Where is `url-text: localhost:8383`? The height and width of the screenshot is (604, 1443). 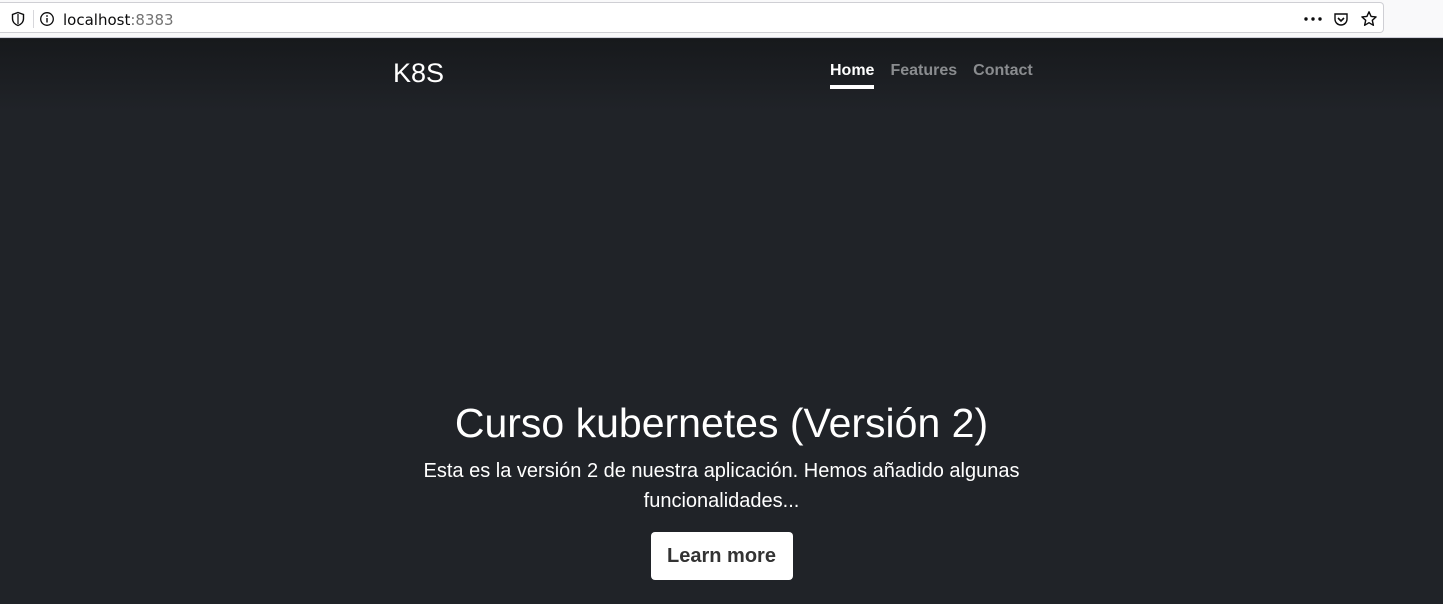 url-text: localhost:8383 is located at coordinates (118, 20).